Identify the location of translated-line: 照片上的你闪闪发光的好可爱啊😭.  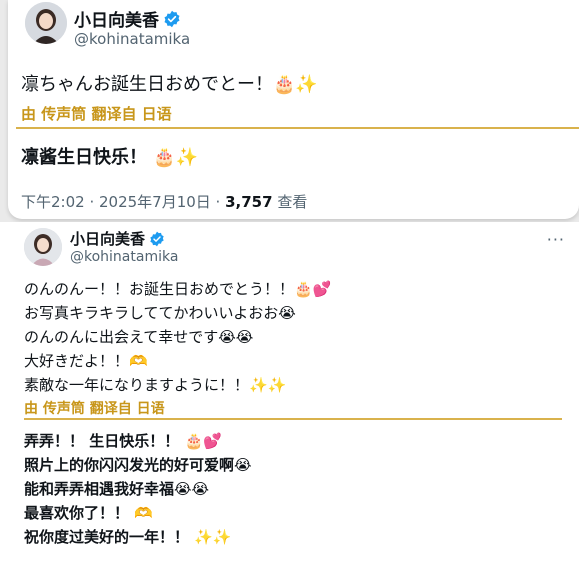
(138, 465).